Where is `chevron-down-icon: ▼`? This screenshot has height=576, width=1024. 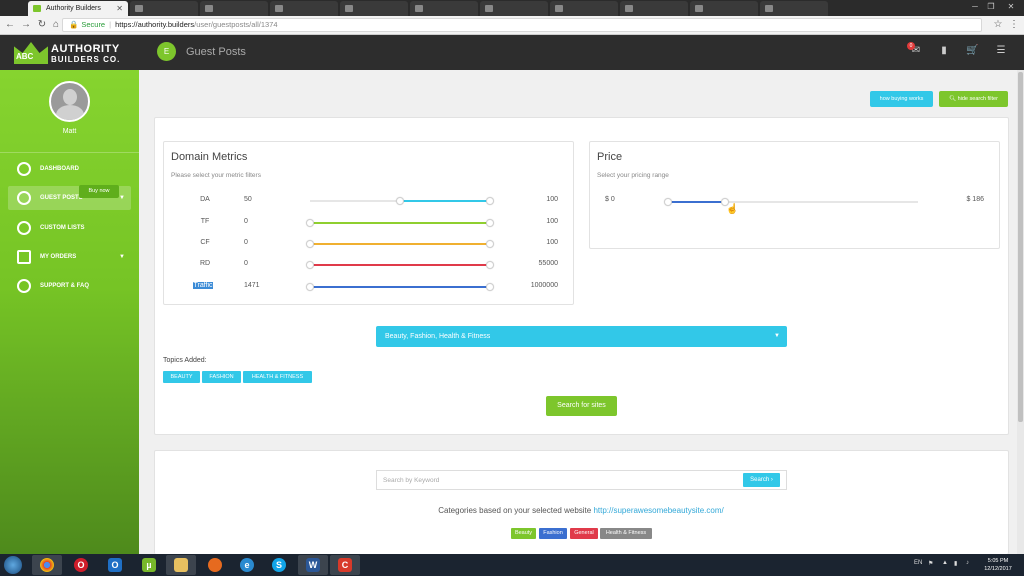 chevron-down-icon: ▼ is located at coordinates (122, 198).